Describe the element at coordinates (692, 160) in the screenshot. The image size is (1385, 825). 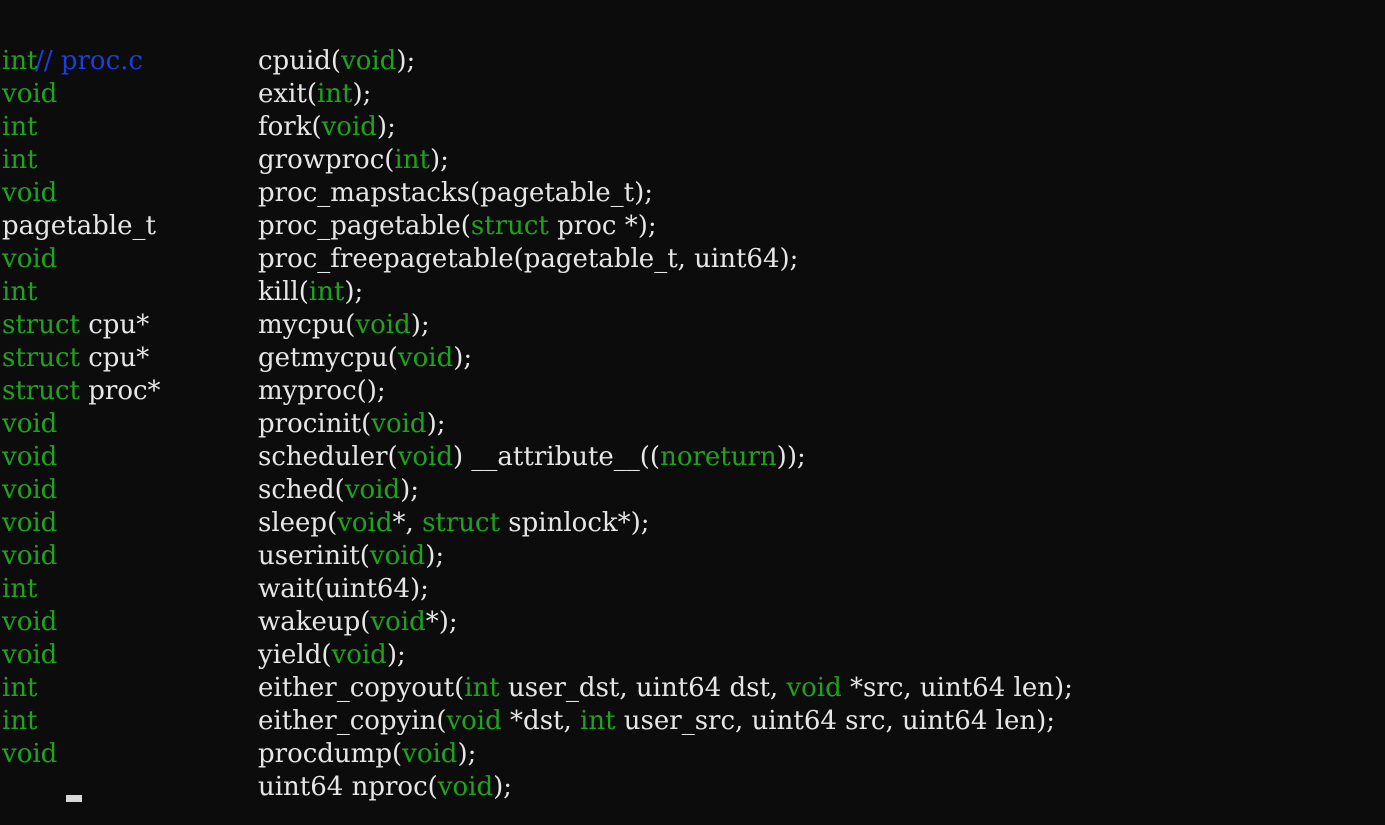
I see `code-line: int growproc(int);` at that location.